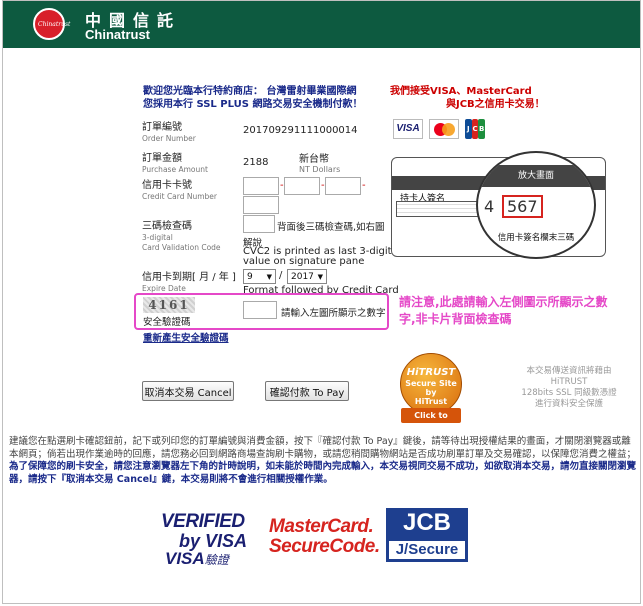 The height and width of the screenshot is (606, 643). Describe the element at coordinates (169, 132) in the screenshot. I see `order-number-label: 訂單編號 Order Number` at that location.